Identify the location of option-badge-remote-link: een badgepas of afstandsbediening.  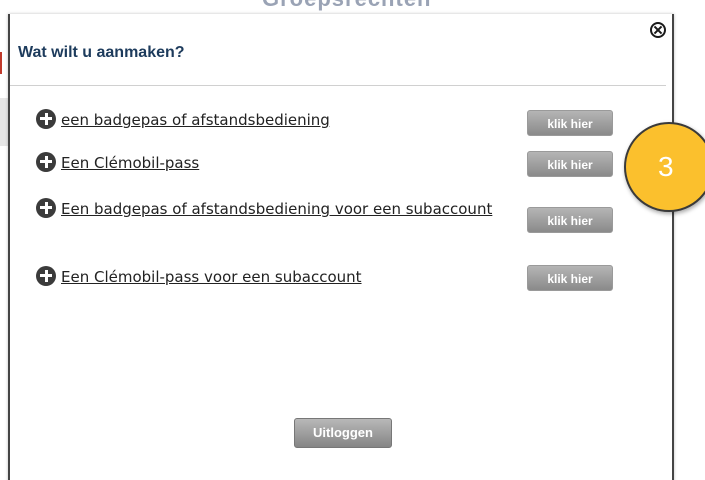
(195, 120).